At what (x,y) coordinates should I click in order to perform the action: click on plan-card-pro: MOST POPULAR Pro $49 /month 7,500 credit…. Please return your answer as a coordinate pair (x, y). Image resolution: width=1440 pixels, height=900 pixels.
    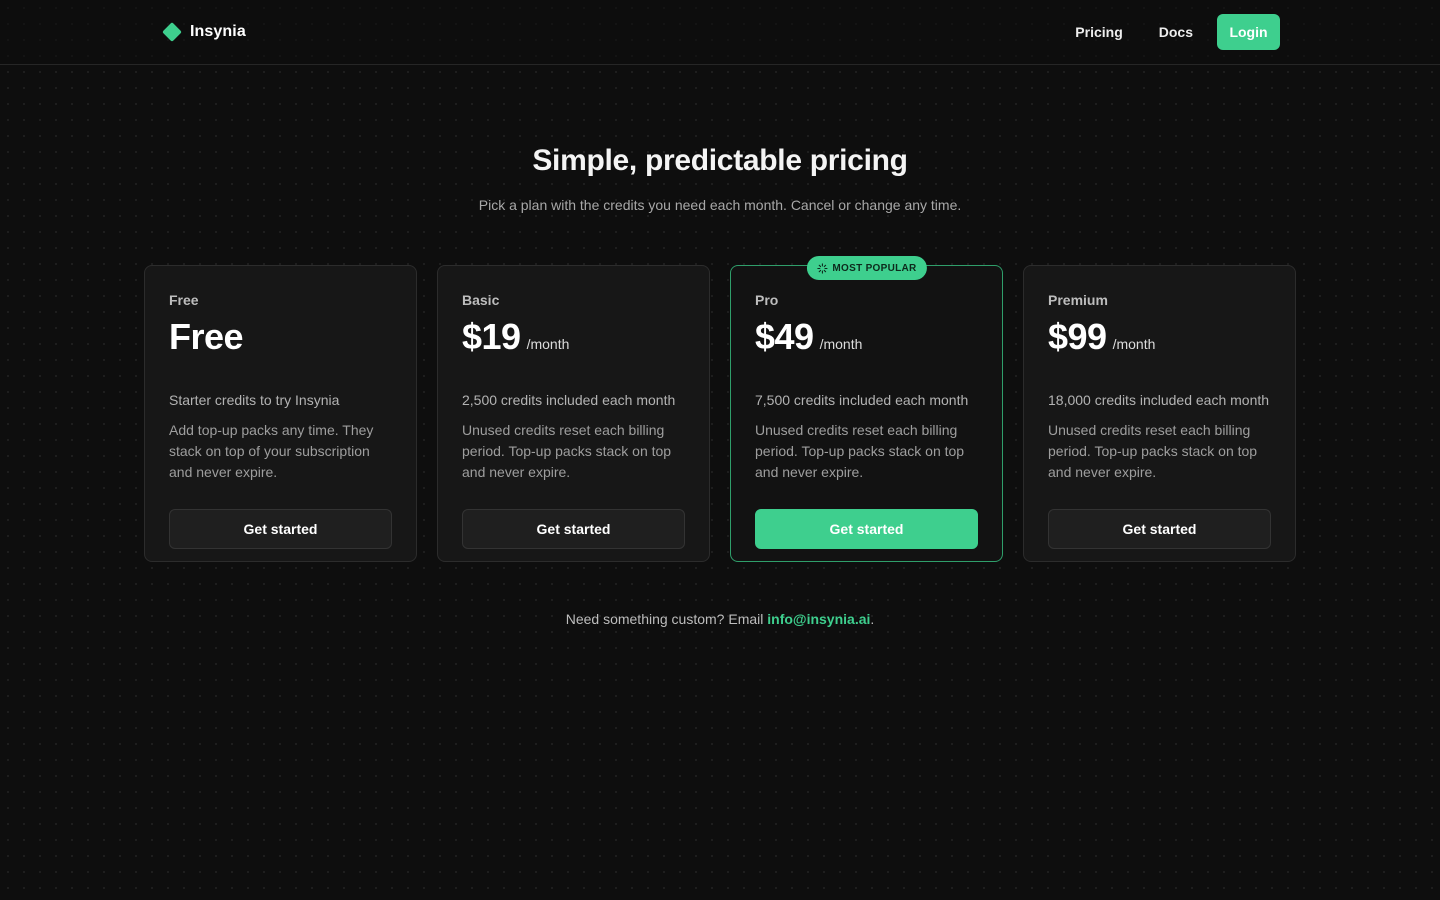
    Looking at the image, I should click on (866, 409).